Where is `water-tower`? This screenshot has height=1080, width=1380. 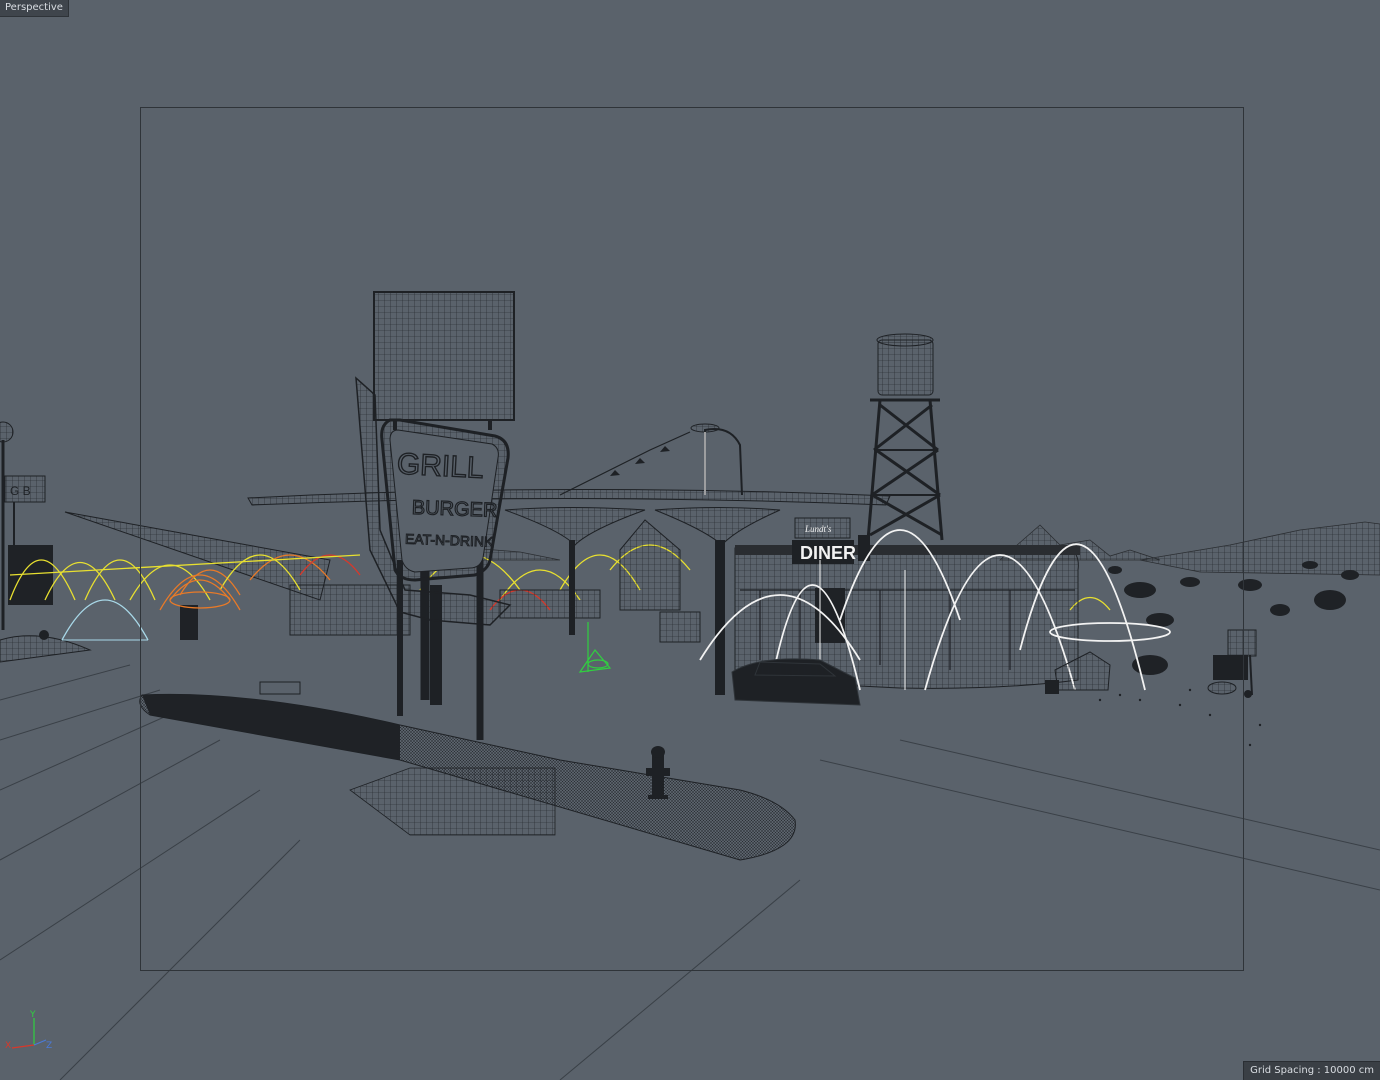
water-tower is located at coordinates (905, 437).